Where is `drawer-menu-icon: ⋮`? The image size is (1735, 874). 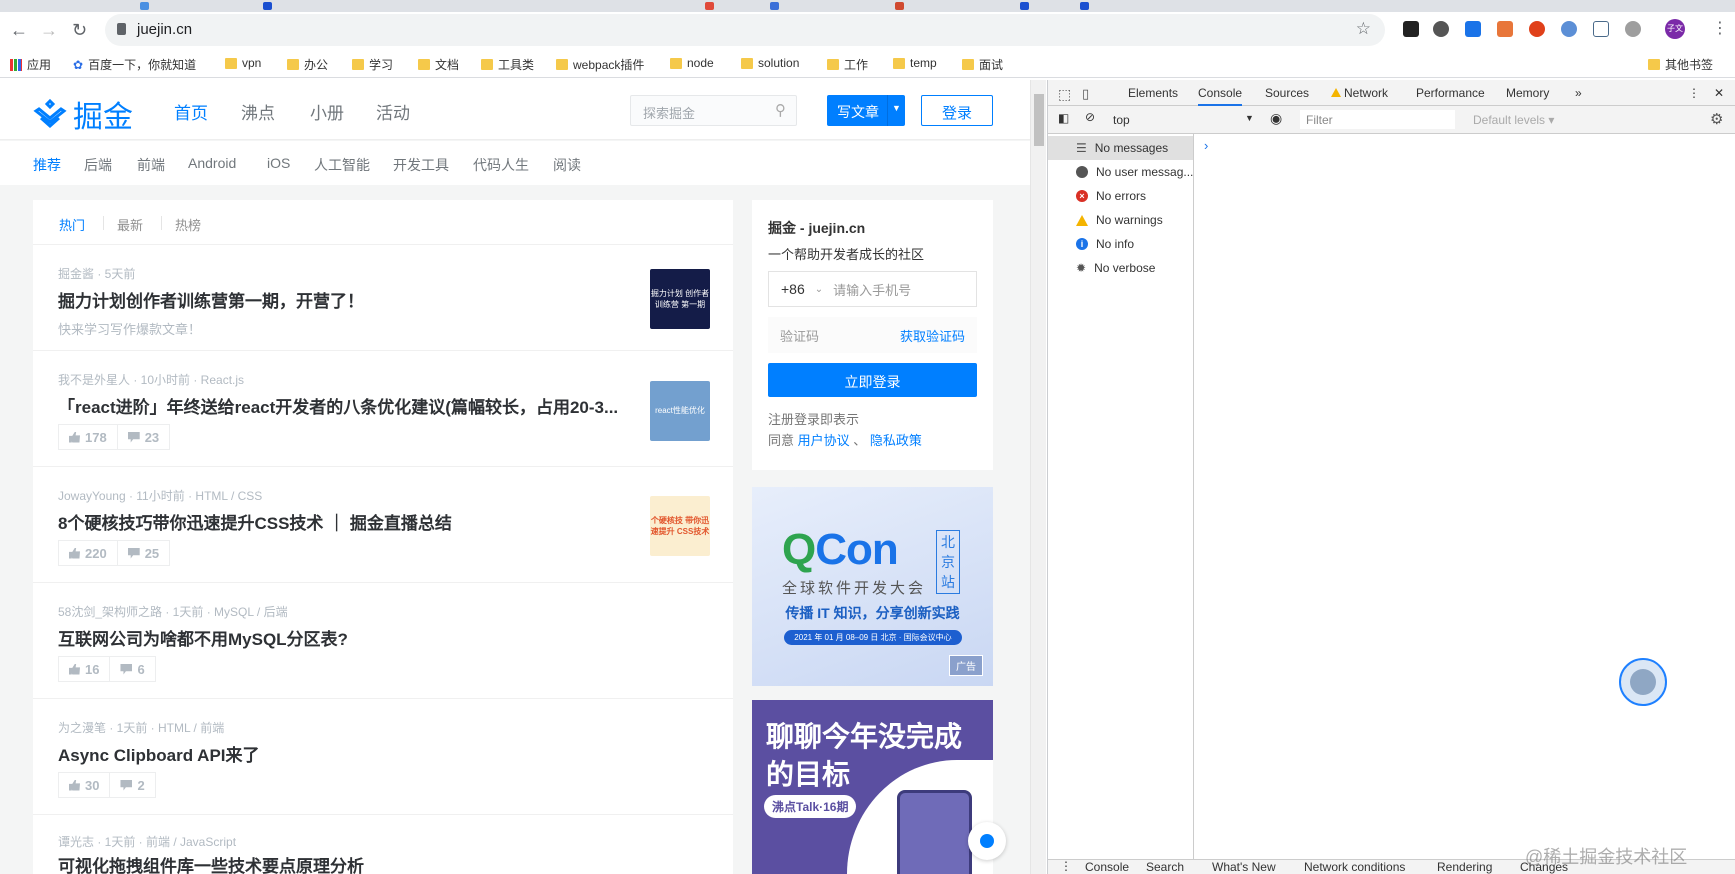
drawer-menu-icon: ⋮ is located at coordinates (1066, 866).